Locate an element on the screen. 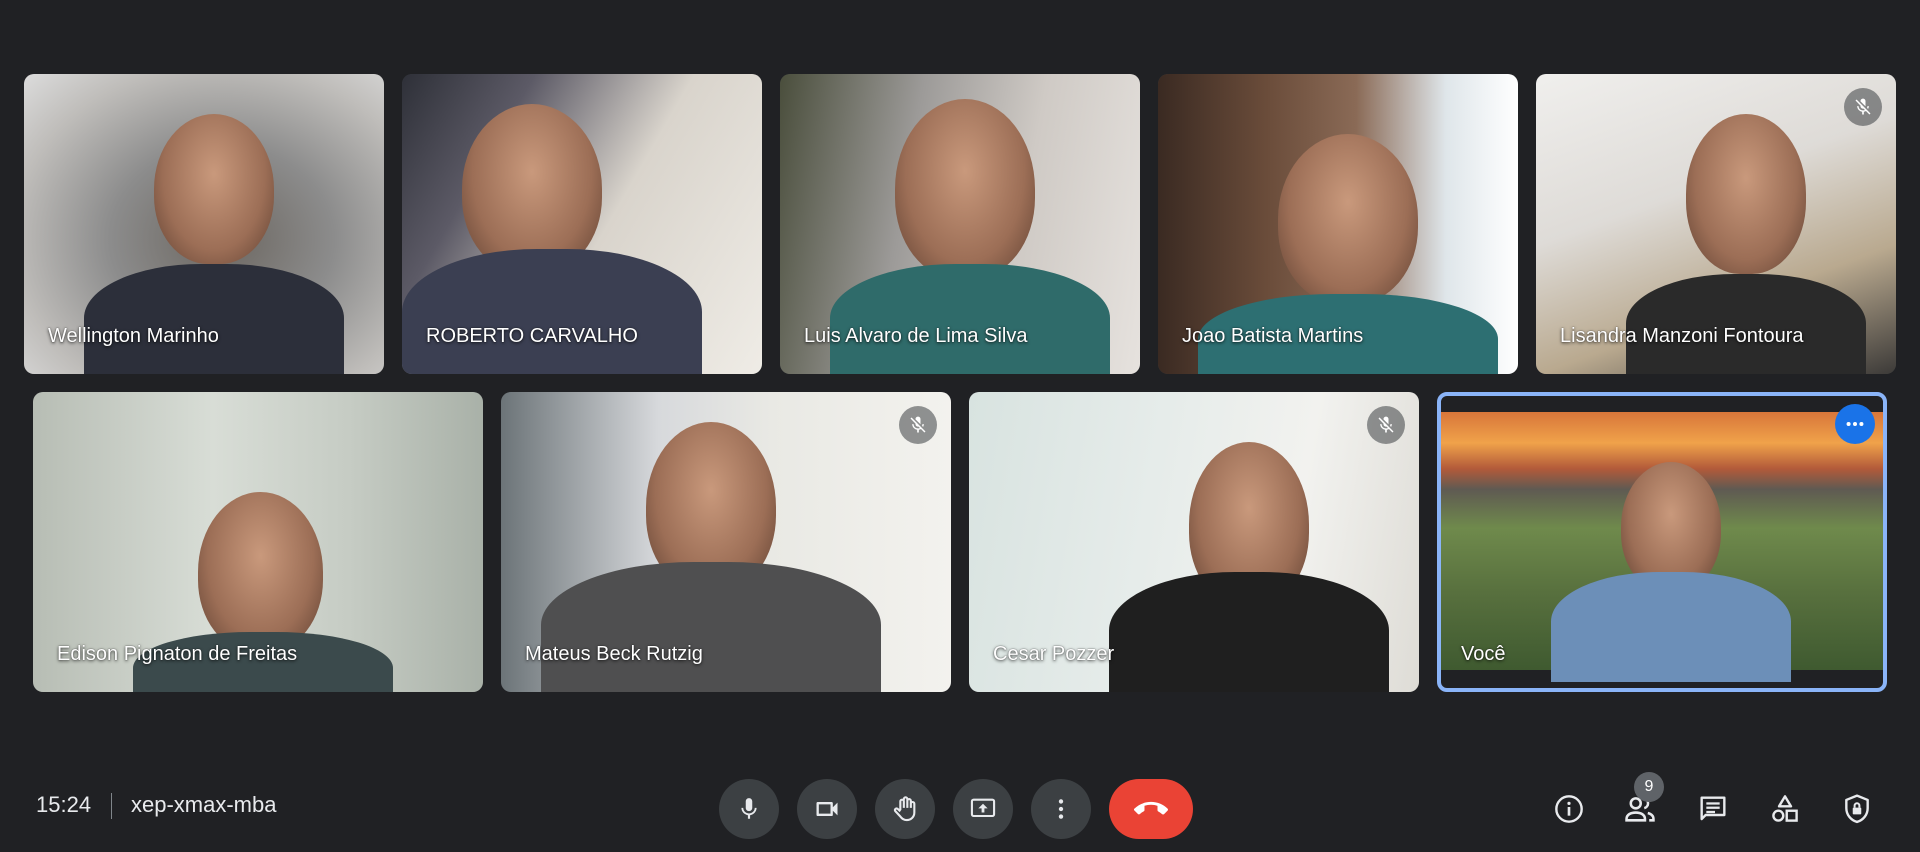 This screenshot has height=852, width=1920. participant-tile: ROBERTO CARVALHO is located at coordinates (582, 224).